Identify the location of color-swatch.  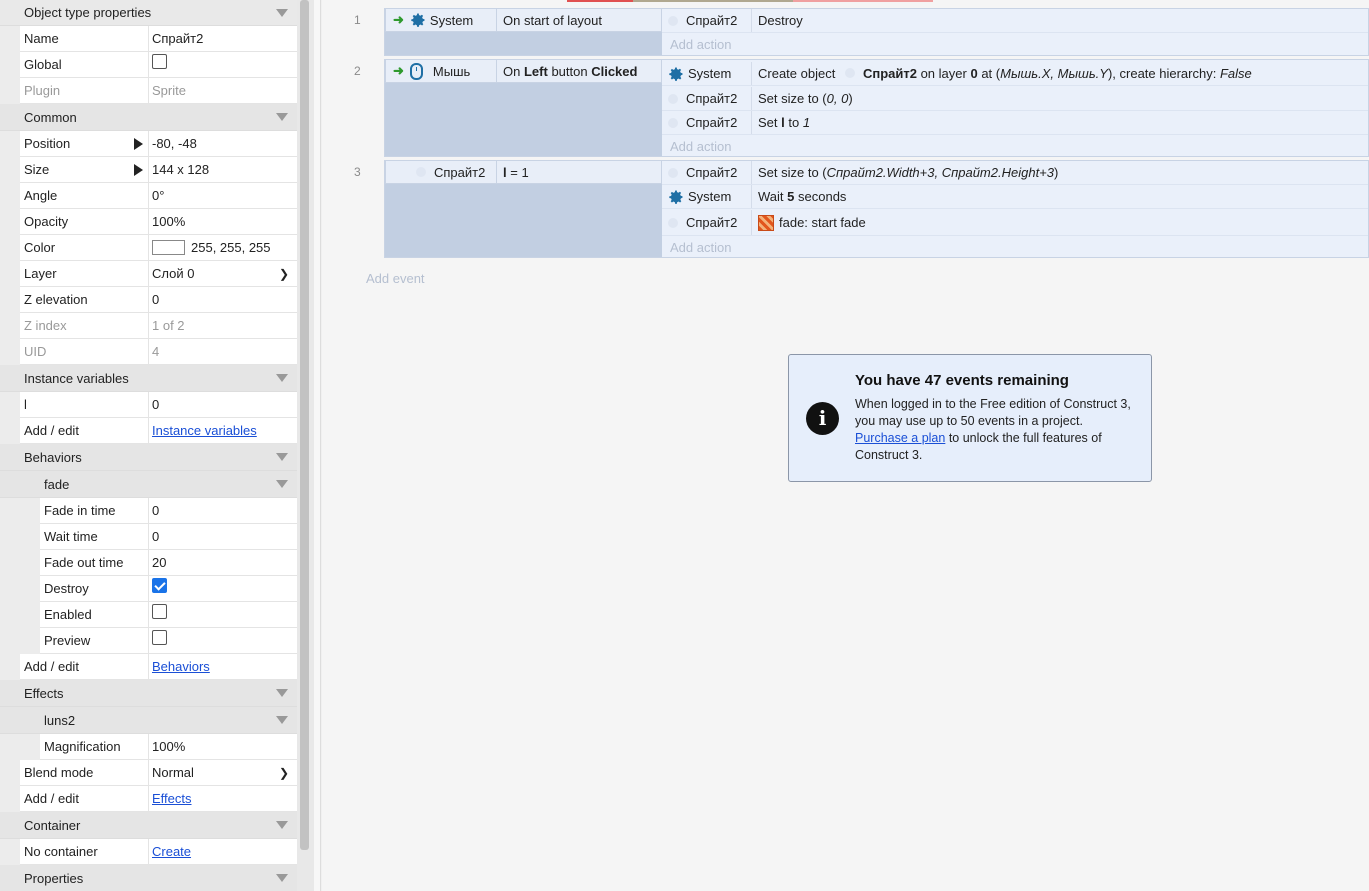
(168, 247).